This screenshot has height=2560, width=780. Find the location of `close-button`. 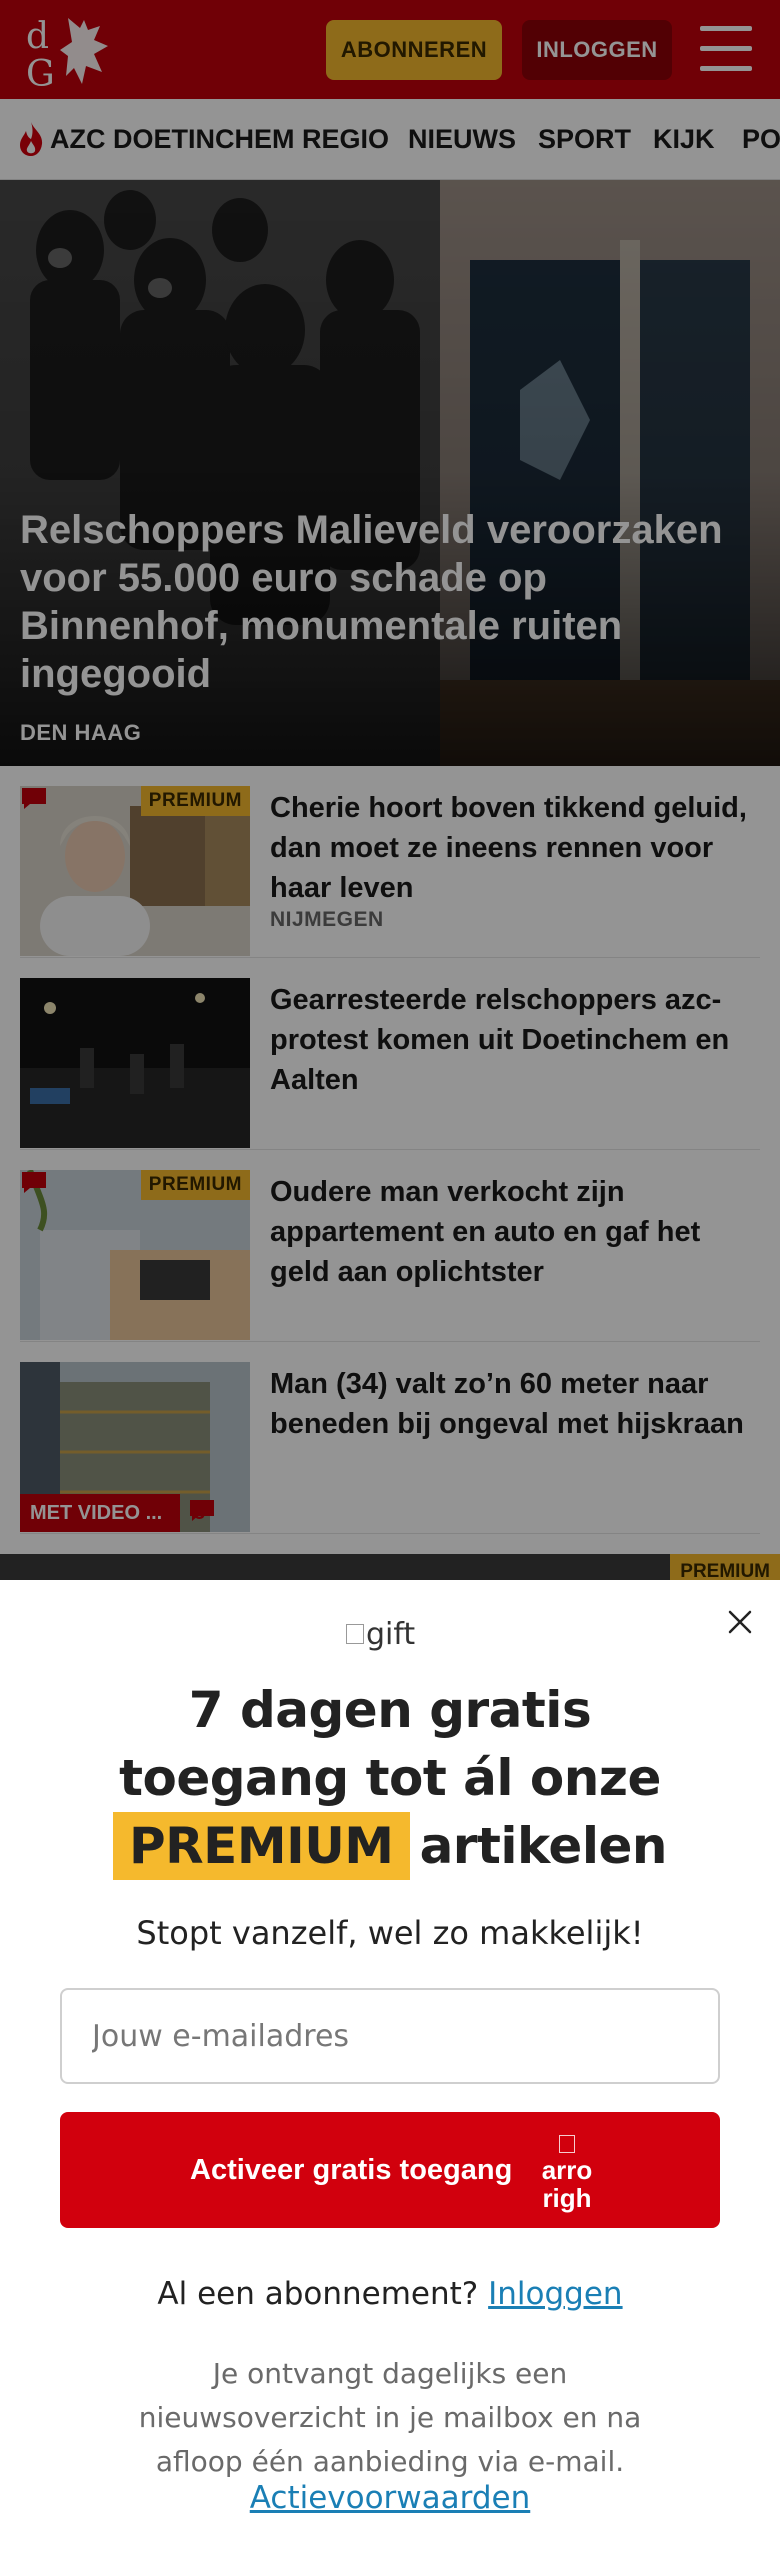

close-button is located at coordinates (740, 1622).